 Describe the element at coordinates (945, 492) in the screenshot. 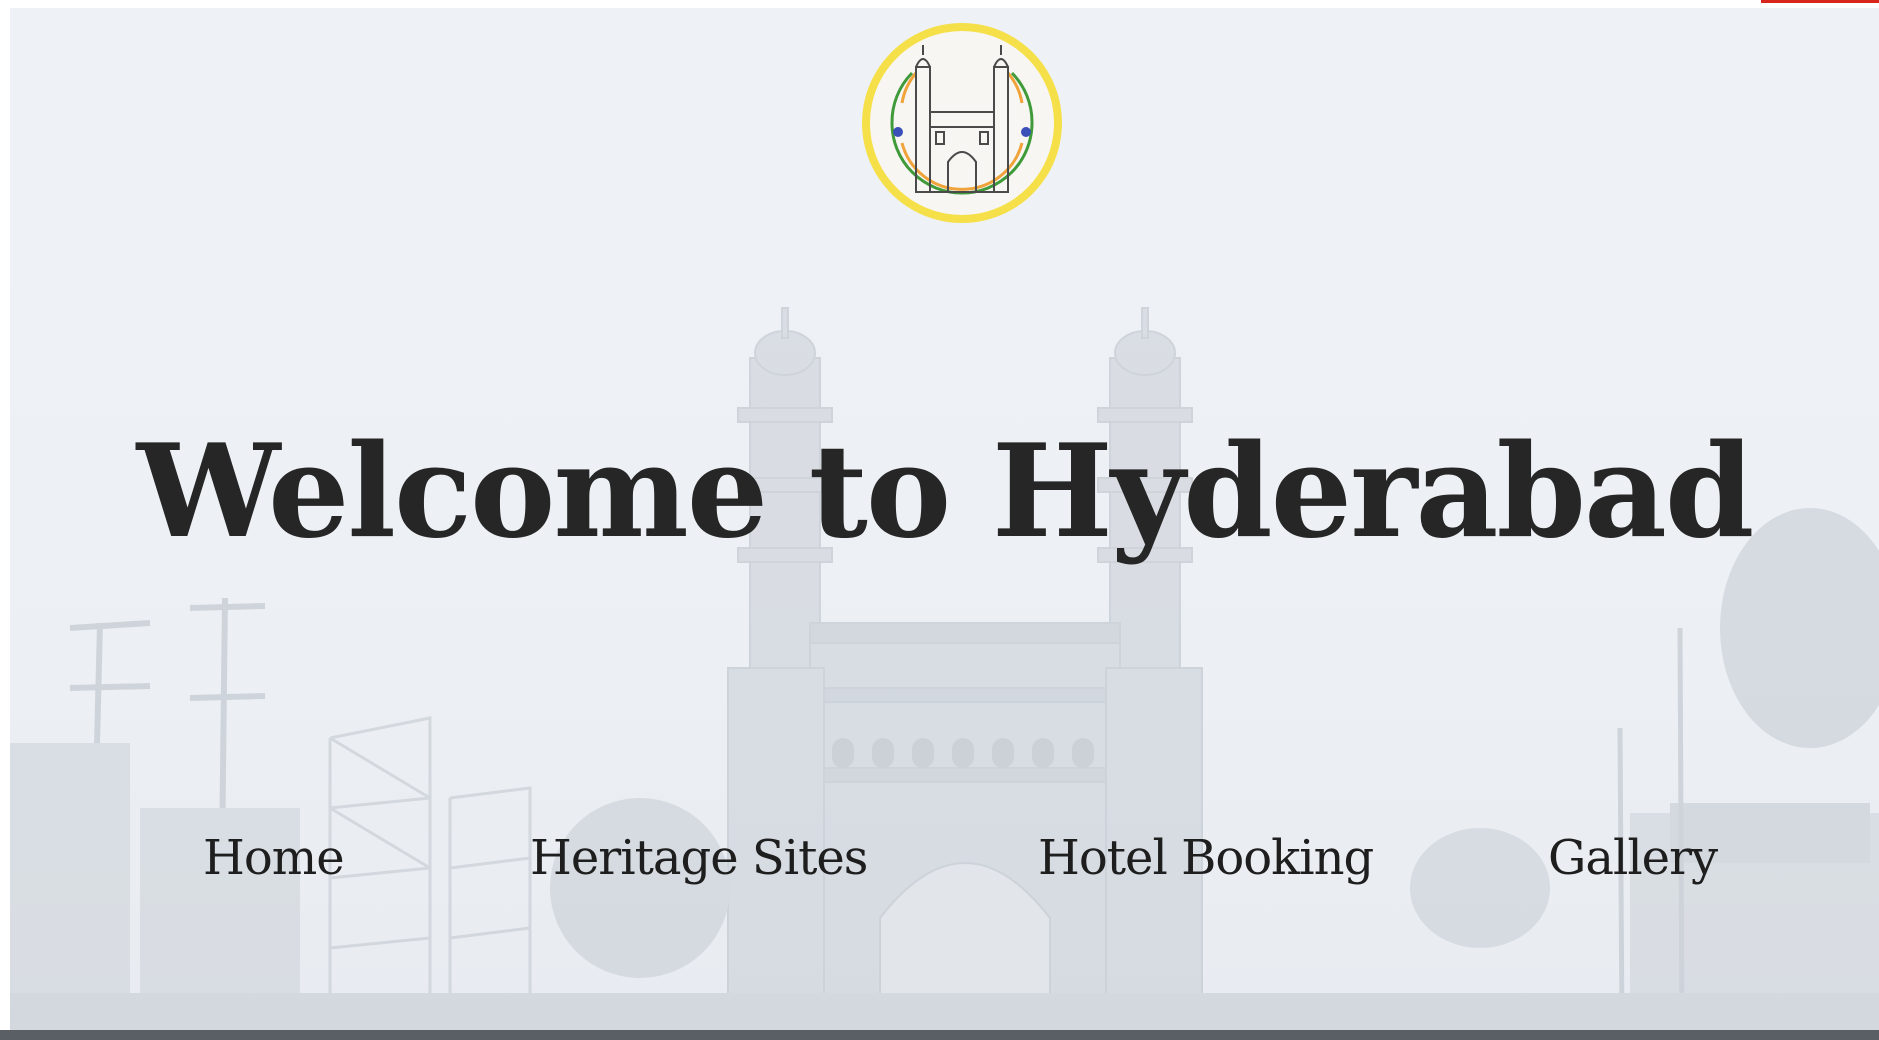

I see `page-title: Welcome to Hyderabad` at that location.